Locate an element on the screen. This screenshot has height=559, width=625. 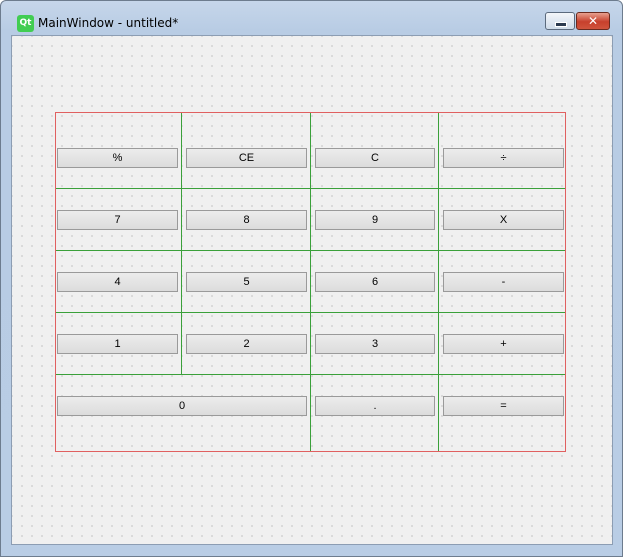
digit-5-button: 5 is located at coordinates (246, 282).